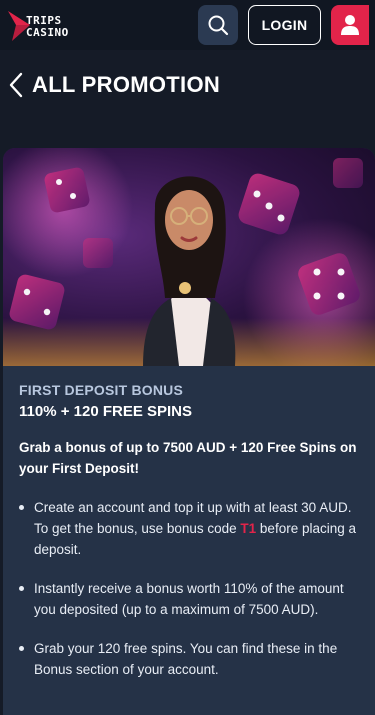 This screenshot has height=715, width=375. I want to click on search-button, so click(218, 25).